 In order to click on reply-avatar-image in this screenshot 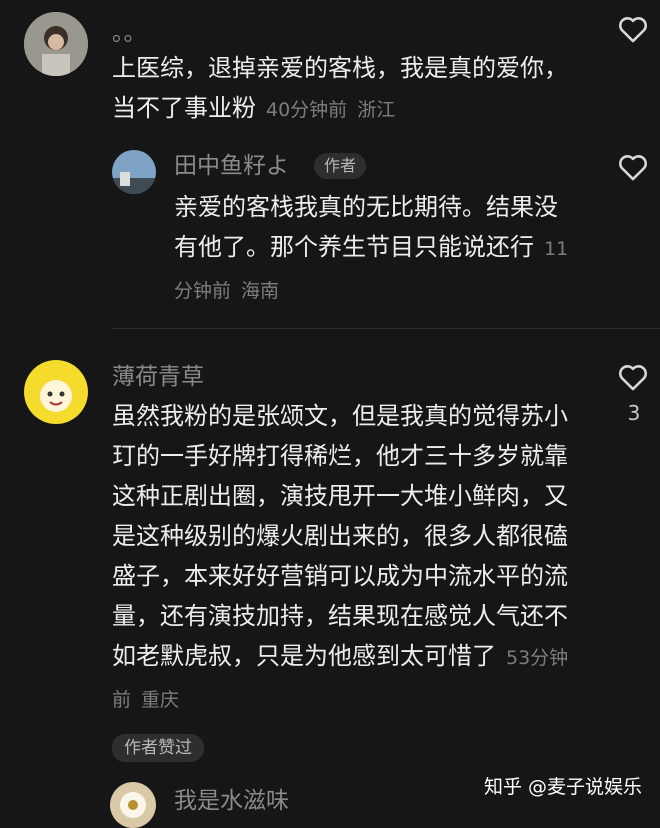, I will do `click(134, 172)`.